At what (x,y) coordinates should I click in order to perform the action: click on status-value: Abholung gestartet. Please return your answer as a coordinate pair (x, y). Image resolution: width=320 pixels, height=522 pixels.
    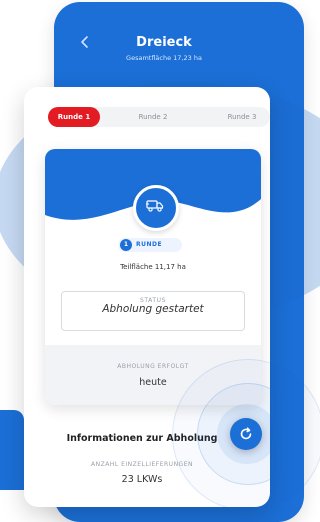
    Looking at the image, I should click on (153, 309).